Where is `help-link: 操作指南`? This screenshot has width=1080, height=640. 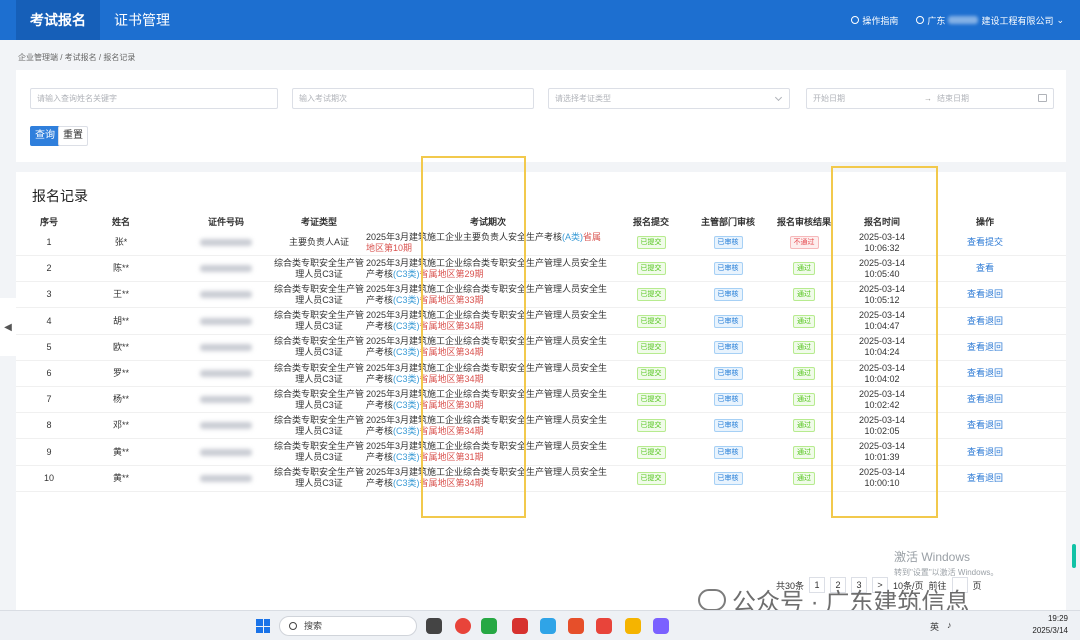
help-link: 操作指南 is located at coordinates (874, 20).